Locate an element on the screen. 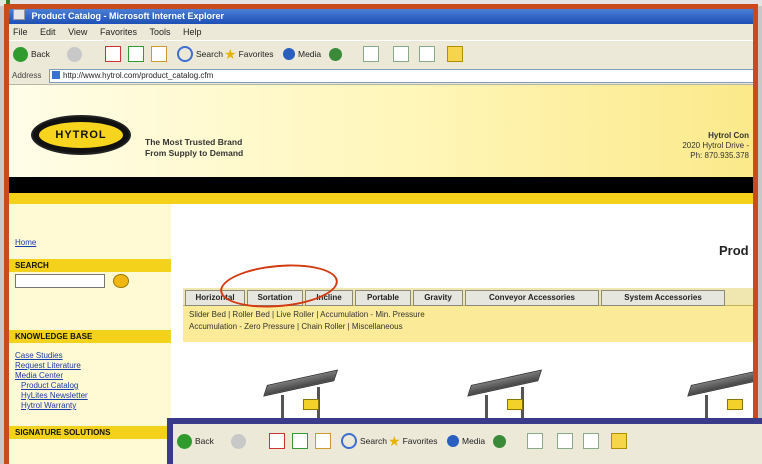 The image size is (762, 464). menu-favorites: Favorites is located at coordinates (118, 32).